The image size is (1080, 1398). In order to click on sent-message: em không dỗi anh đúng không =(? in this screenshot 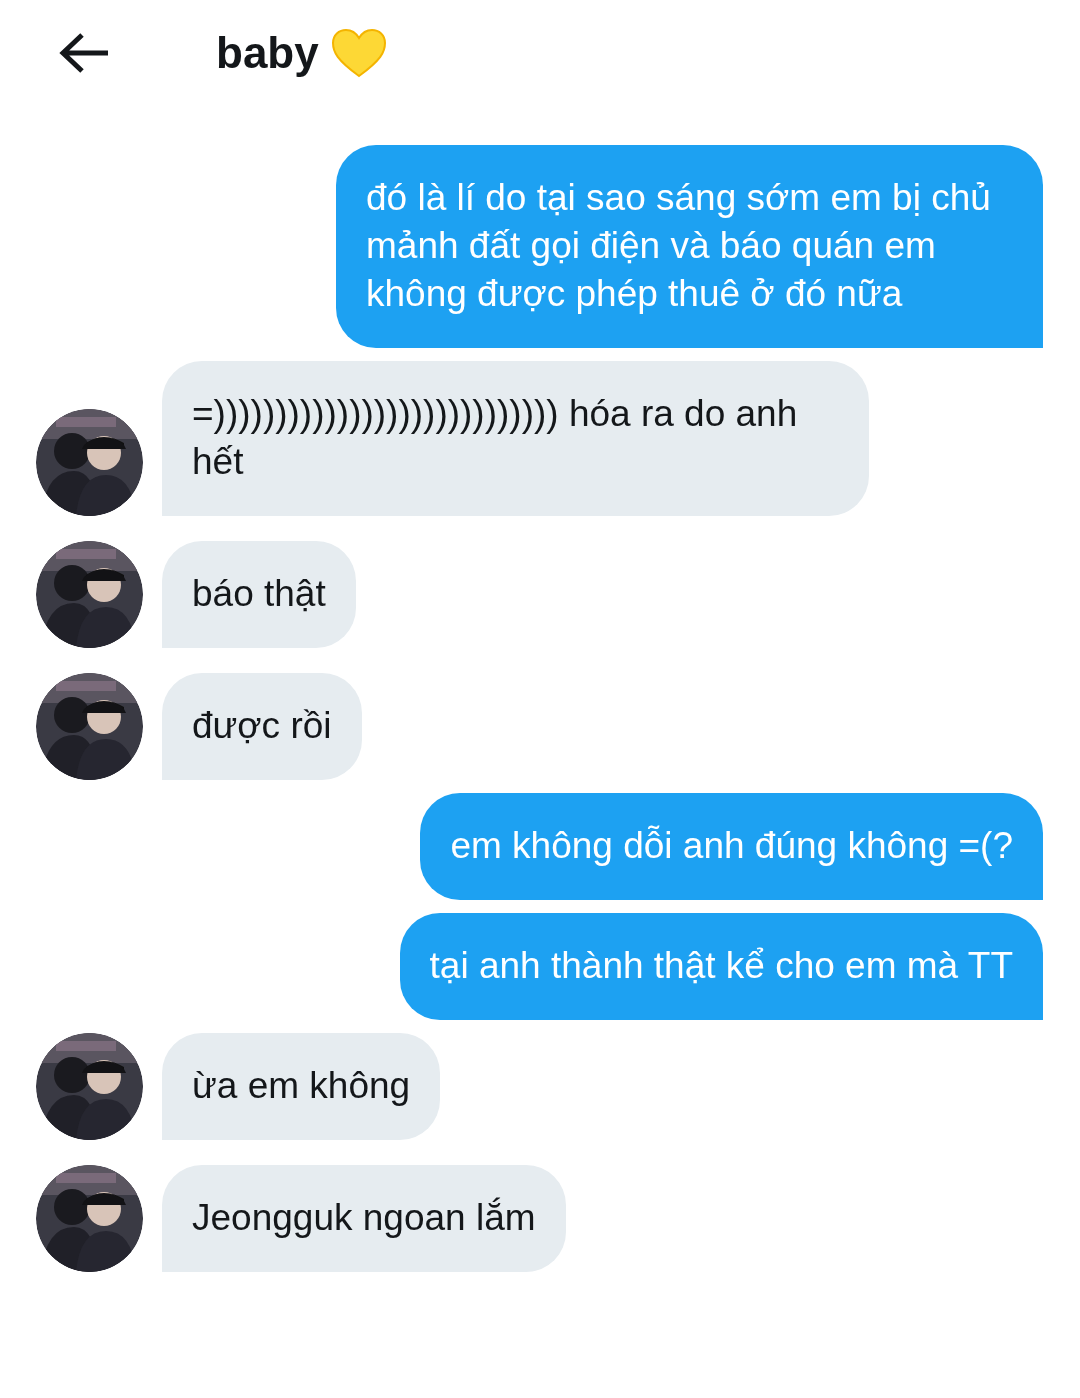, I will do `click(731, 846)`.